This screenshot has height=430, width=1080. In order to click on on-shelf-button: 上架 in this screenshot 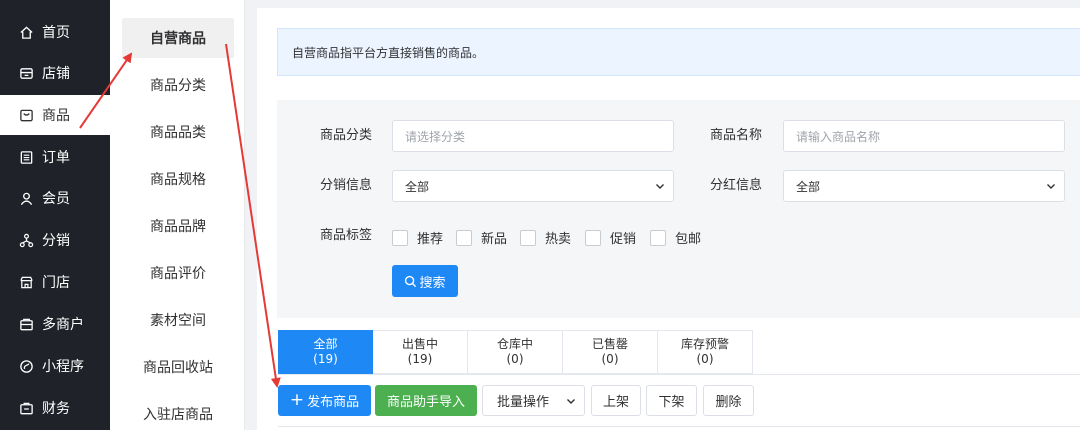, I will do `click(616, 400)`.